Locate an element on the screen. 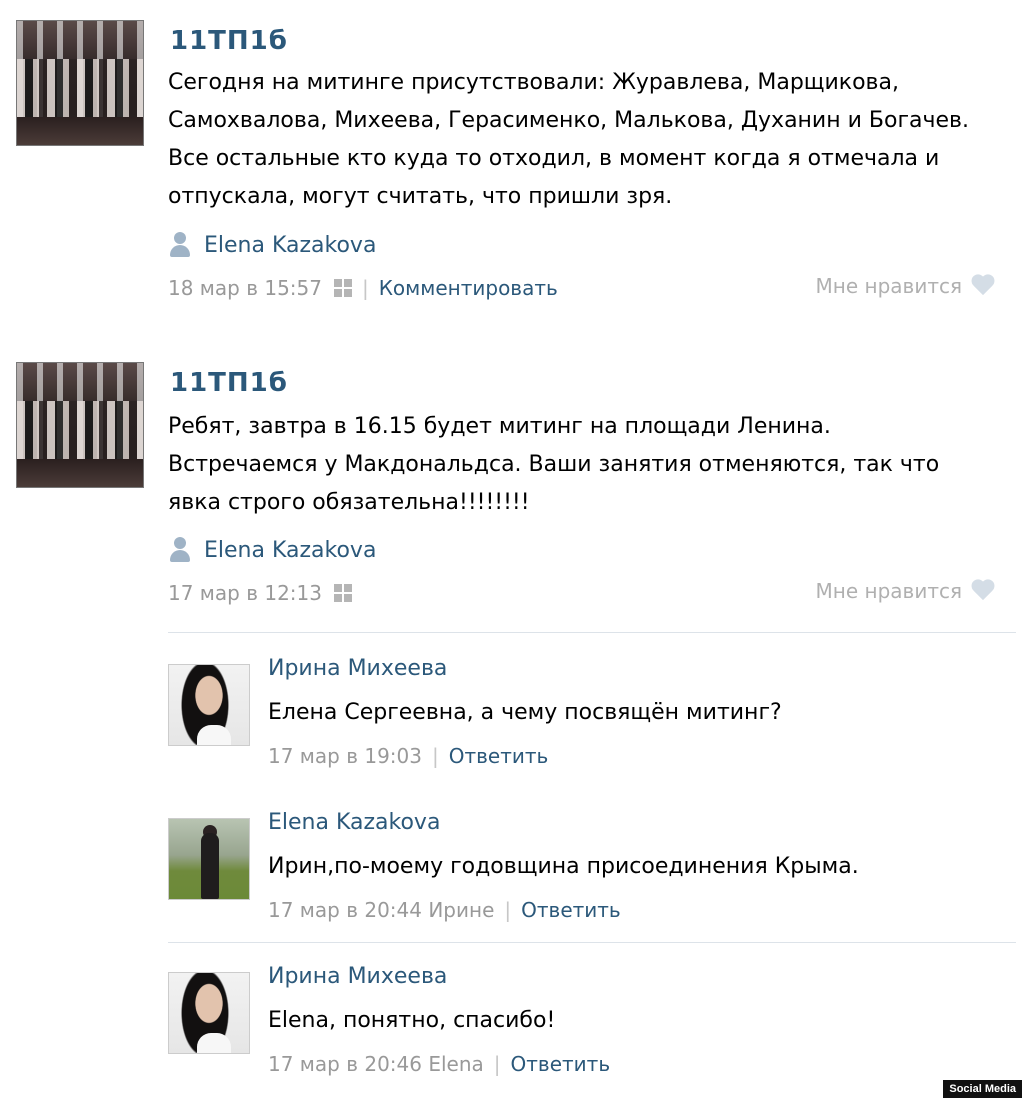  reply-meta: 17 мар в 19:03 | Ответить is located at coordinates (408, 756).